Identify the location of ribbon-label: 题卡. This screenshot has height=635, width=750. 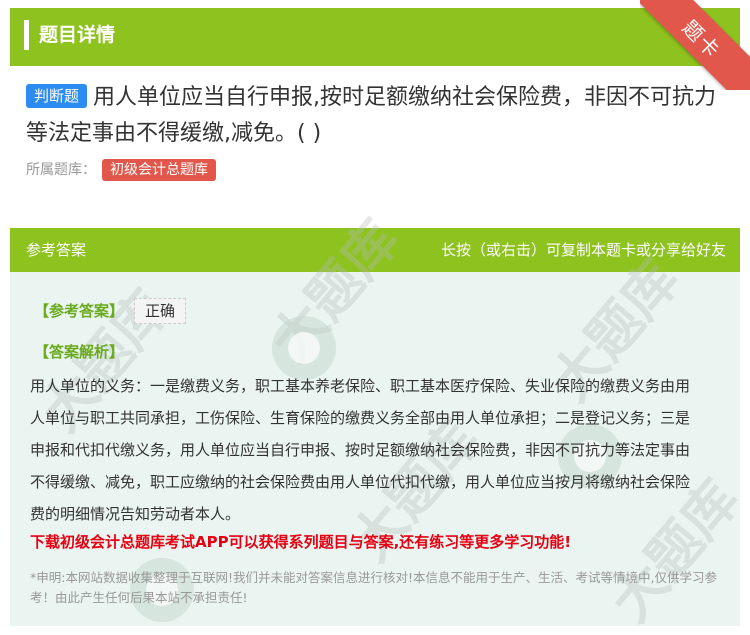
(695, 45).